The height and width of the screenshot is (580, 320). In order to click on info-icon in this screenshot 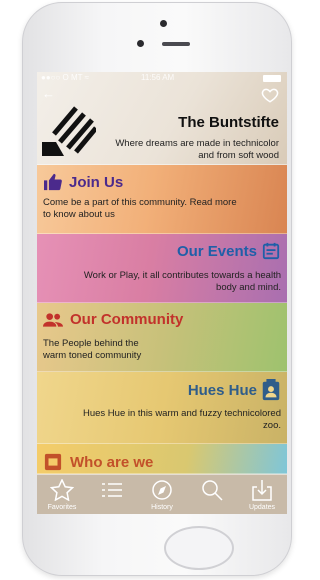, I will do `click(53, 462)`.